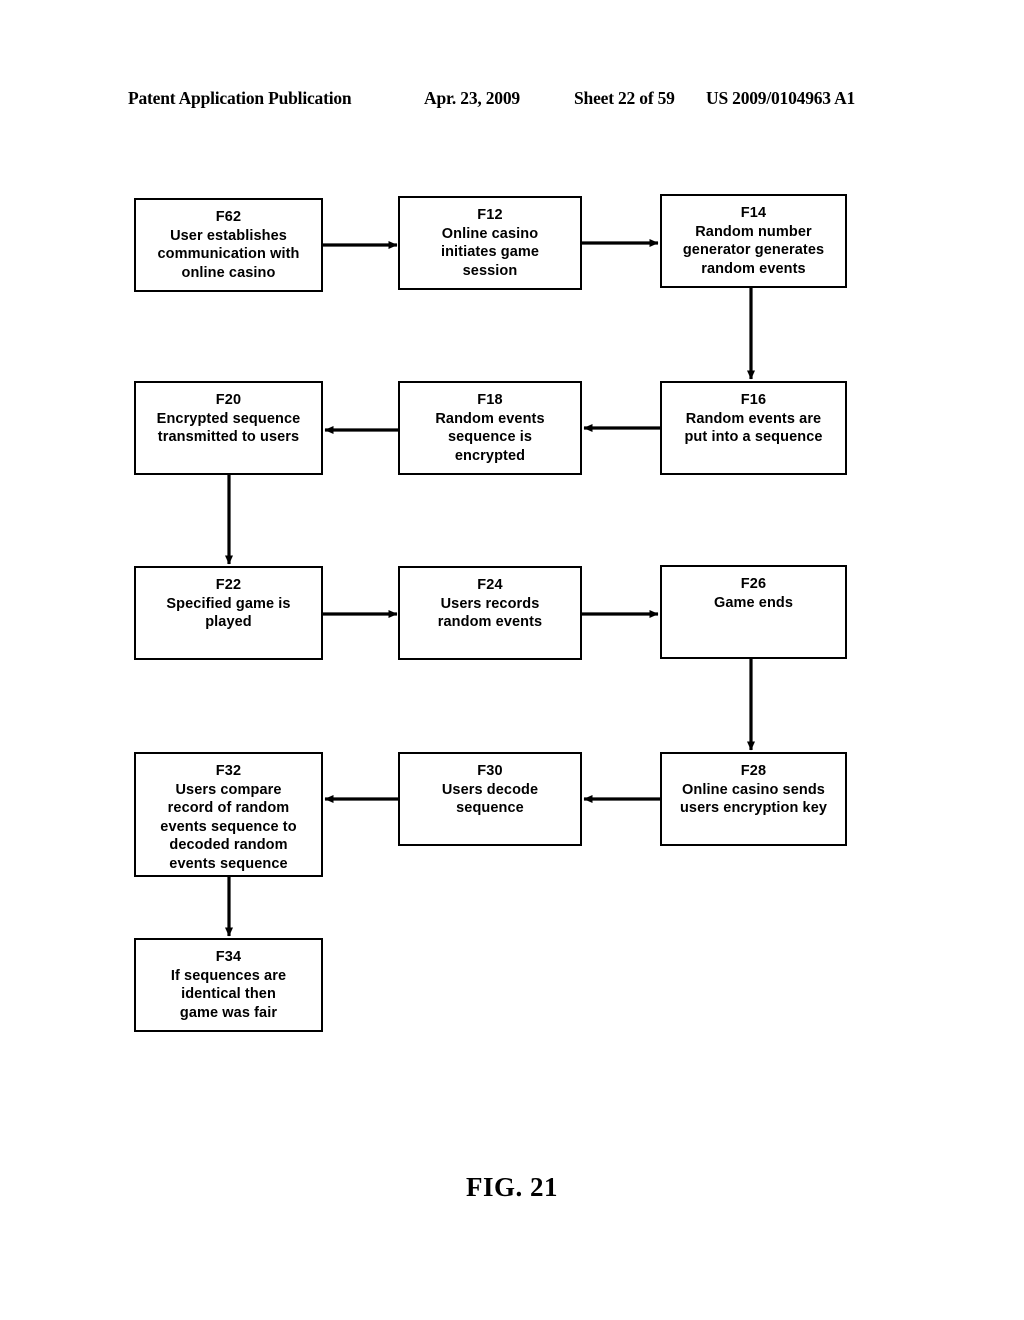 This screenshot has height=1320, width=1024. Describe the element at coordinates (228, 400) in the screenshot. I see `node-id-label: F20` at that location.